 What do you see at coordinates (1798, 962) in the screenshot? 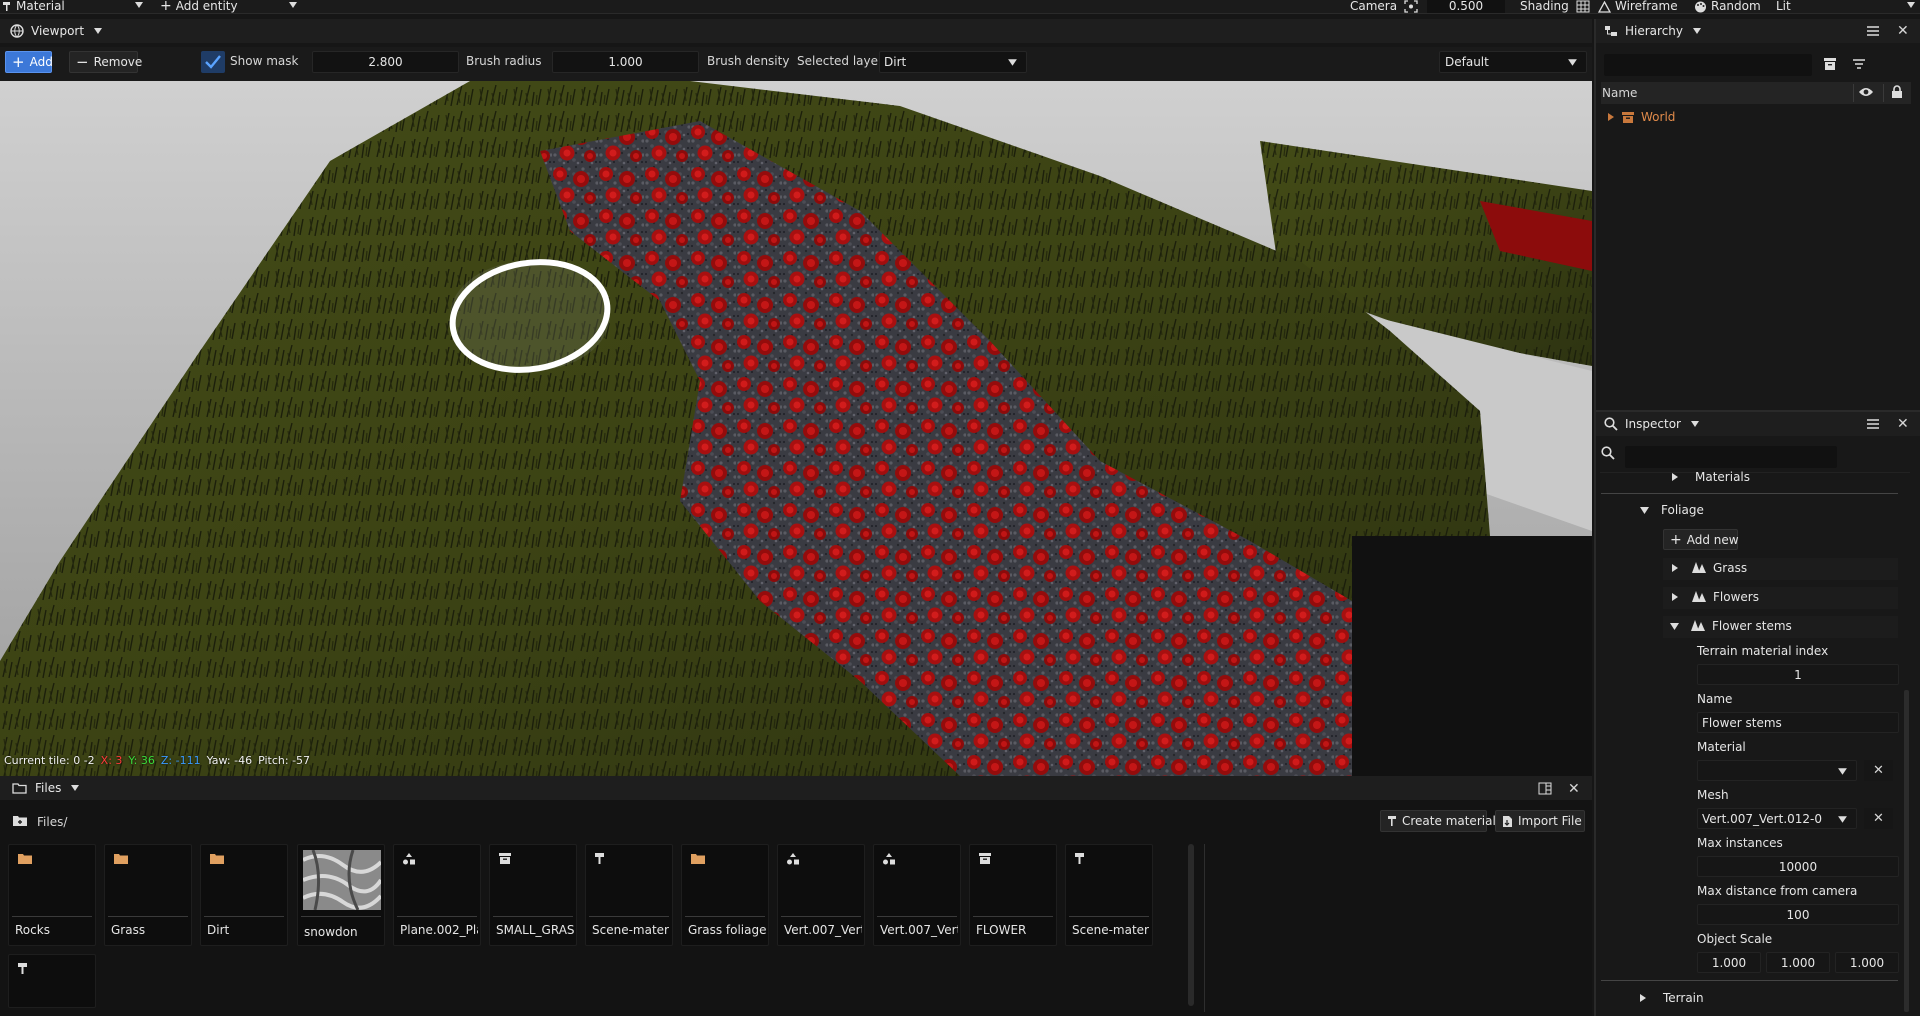
I see `object-scale-y-field: 1.000` at bounding box center [1798, 962].